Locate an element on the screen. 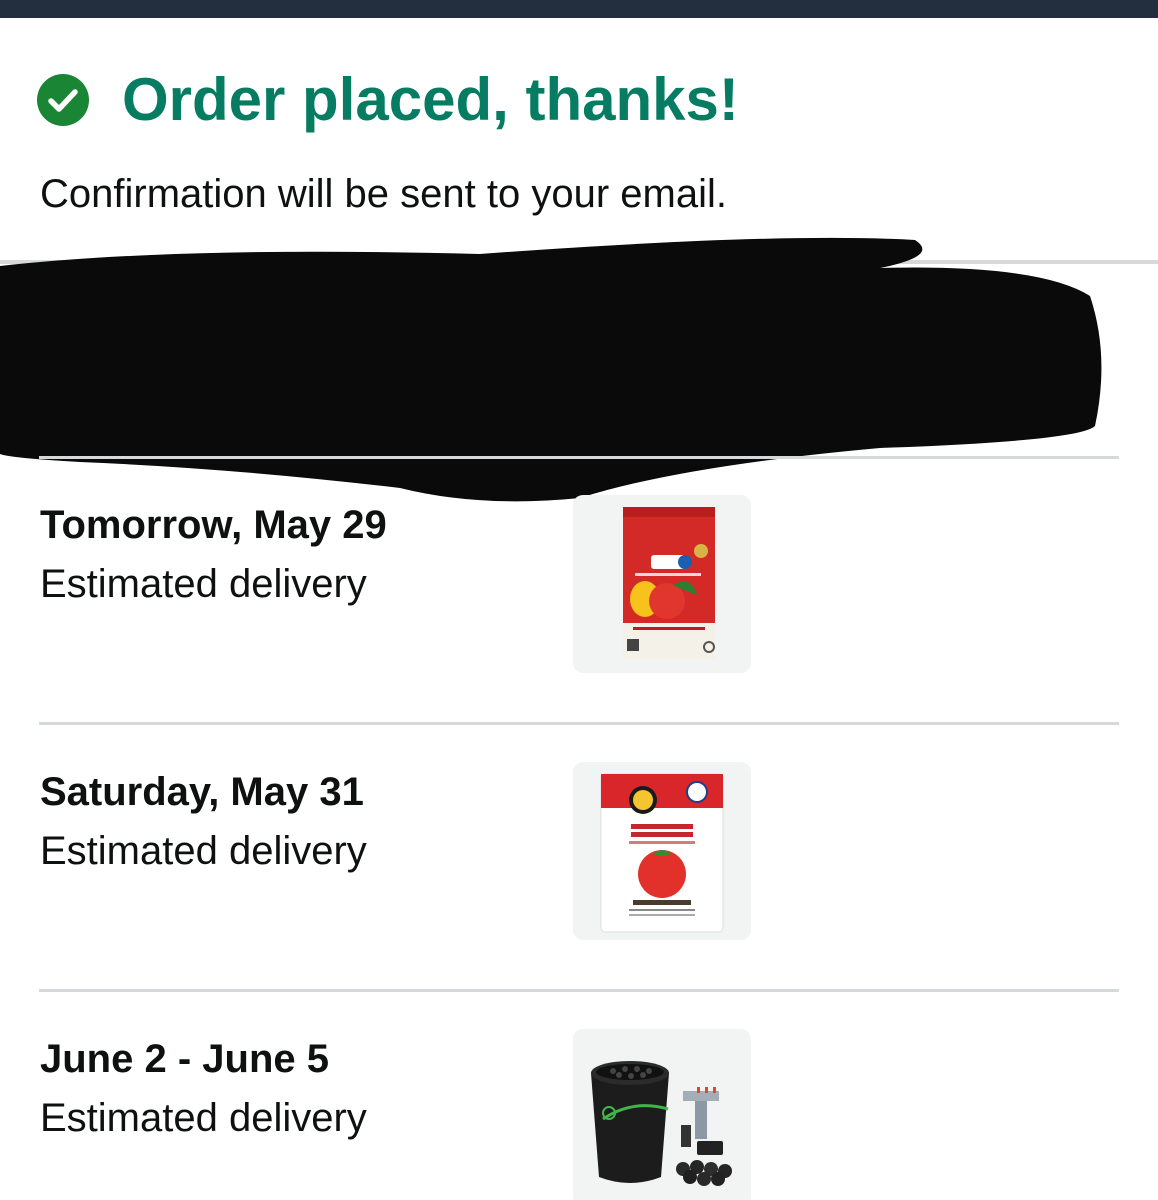  order-placed-title: Order placed, thanks! is located at coordinates (430, 99).